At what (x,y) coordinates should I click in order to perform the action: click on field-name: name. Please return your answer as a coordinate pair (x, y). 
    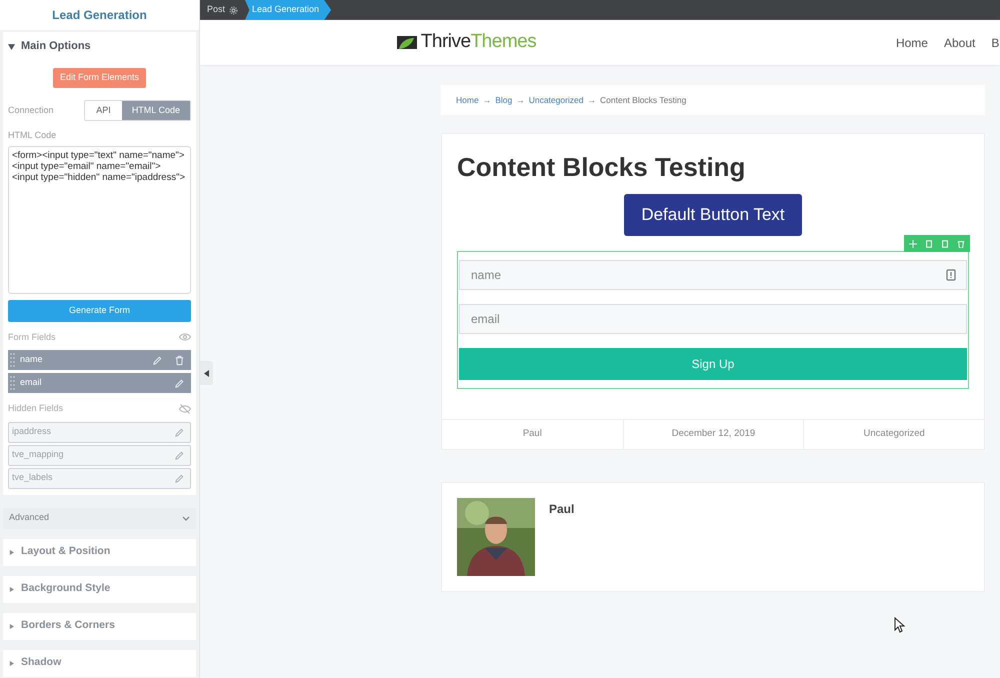
    Looking at the image, I should click on (32, 359).